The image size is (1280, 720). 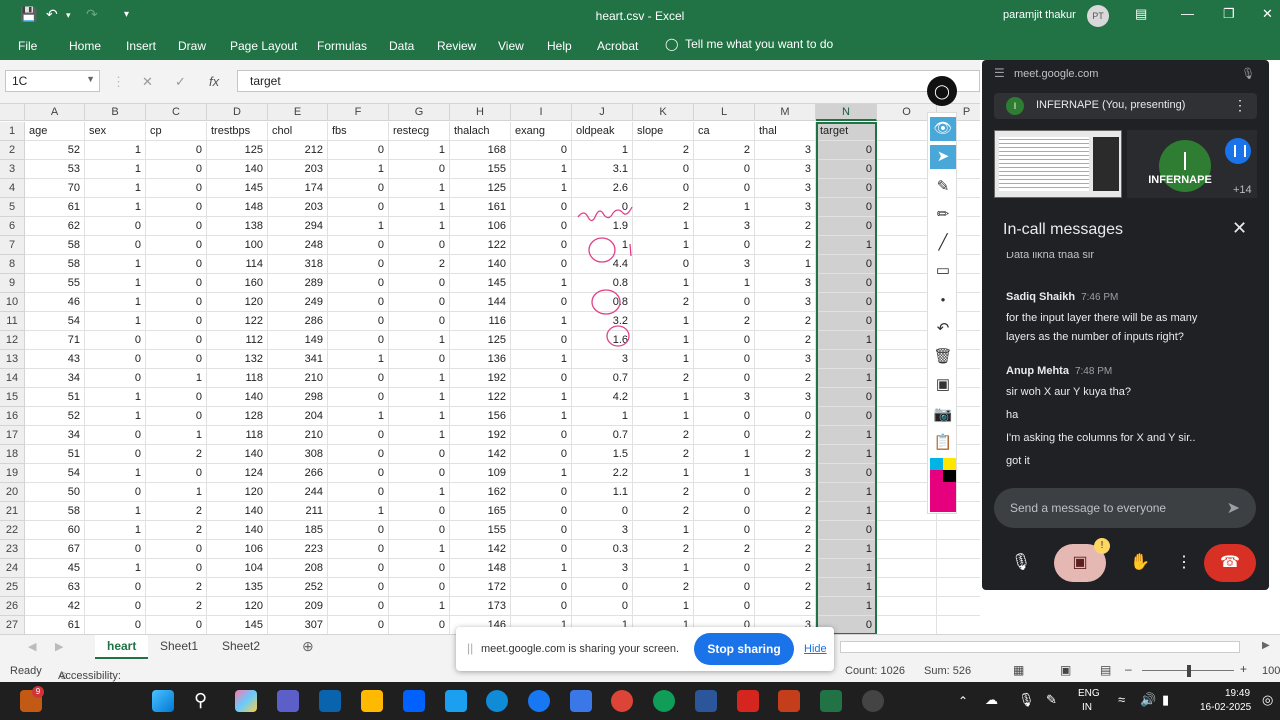 I want to click on board-icon: ▣, so click(x=943, y=385).